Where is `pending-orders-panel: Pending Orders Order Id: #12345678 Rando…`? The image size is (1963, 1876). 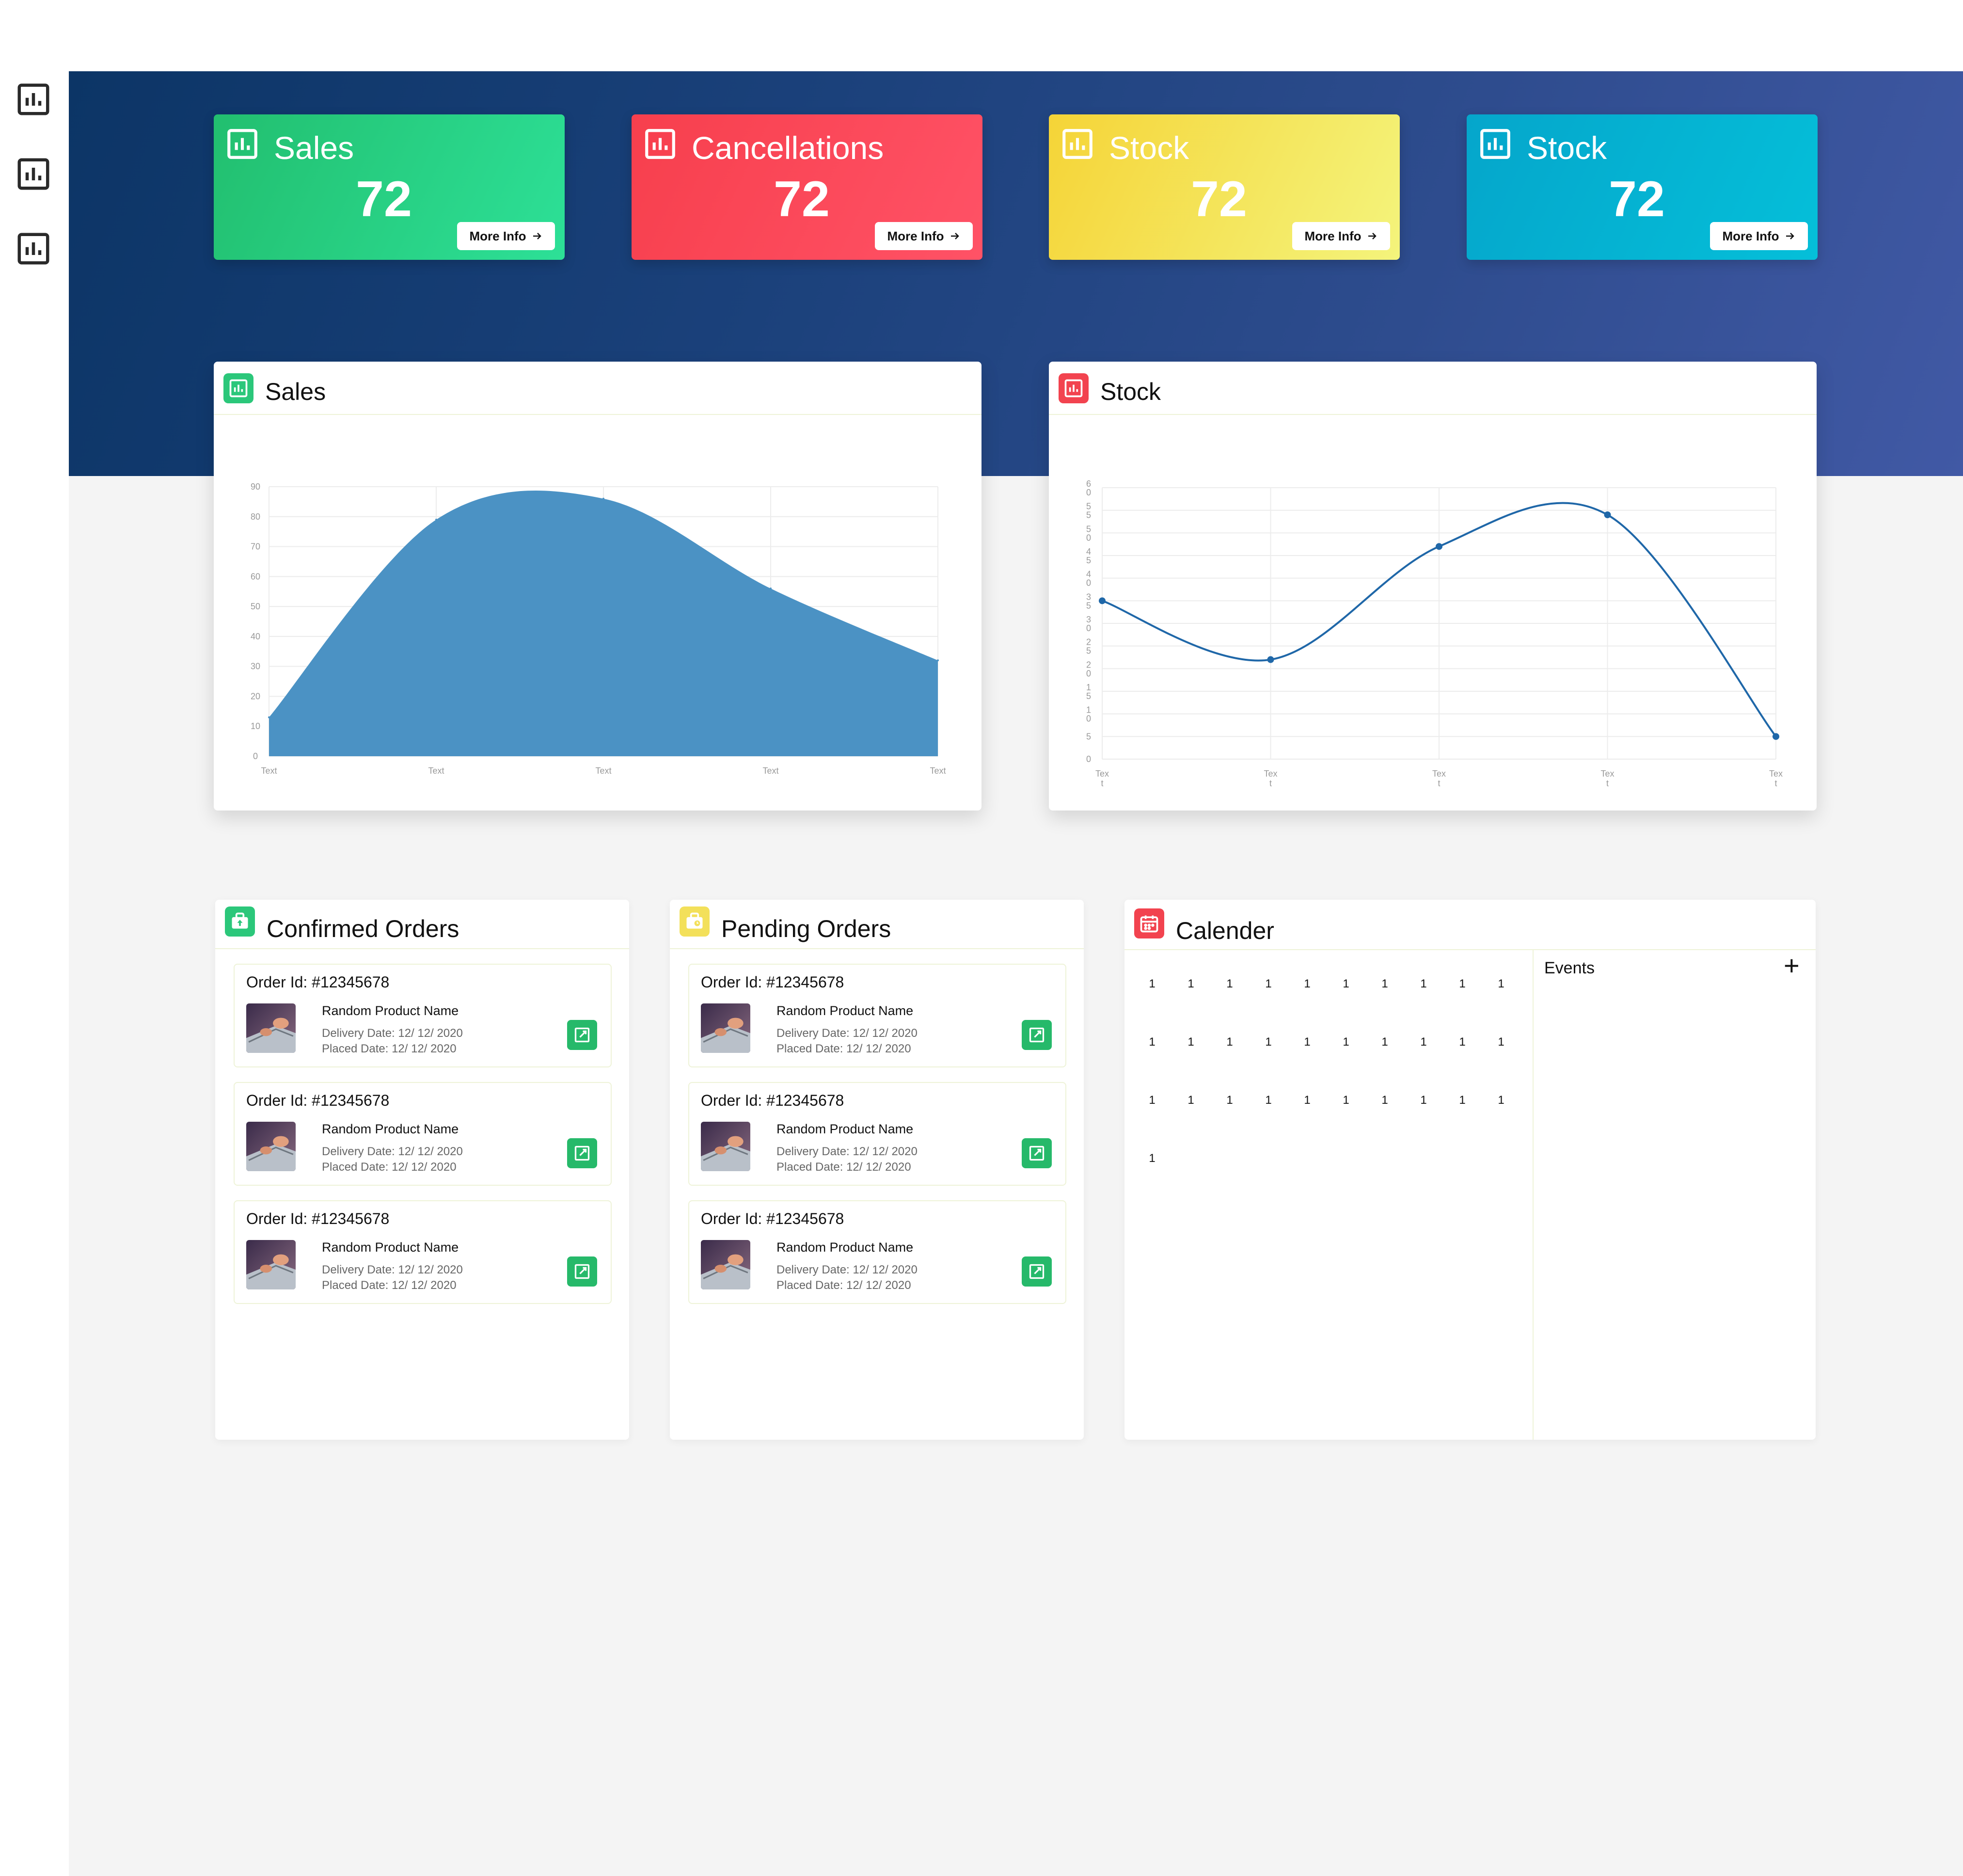
pending-orders-panel: Pending Orders Order Id: #12345678 Rando… is located at coordinates (877, 1170).